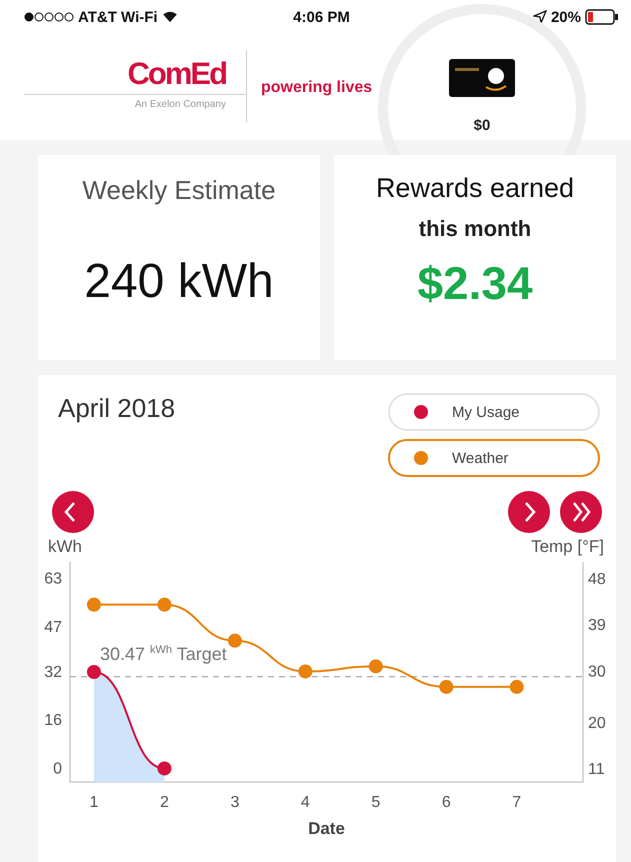  Describe the element at coordinates (118, 17) in the screenshot. I see `carrier-name: AT&T Wi-Fi` at that location.